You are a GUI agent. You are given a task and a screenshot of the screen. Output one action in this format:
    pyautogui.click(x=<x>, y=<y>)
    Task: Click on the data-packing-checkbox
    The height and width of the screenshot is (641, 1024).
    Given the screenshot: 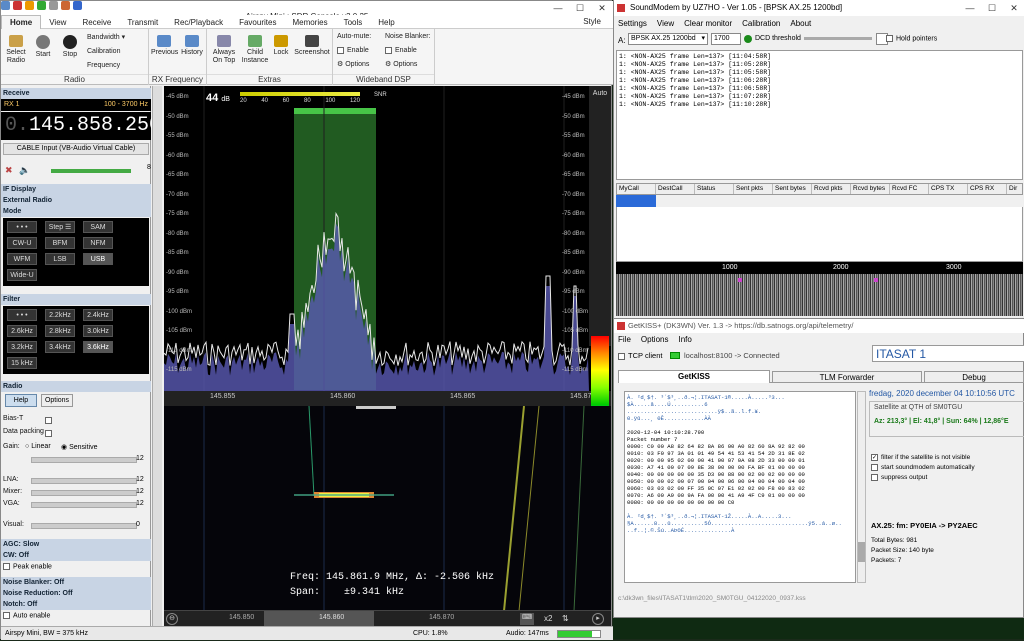 What is the action you would take?
    pyautogui.click(x=50, y=433)
    